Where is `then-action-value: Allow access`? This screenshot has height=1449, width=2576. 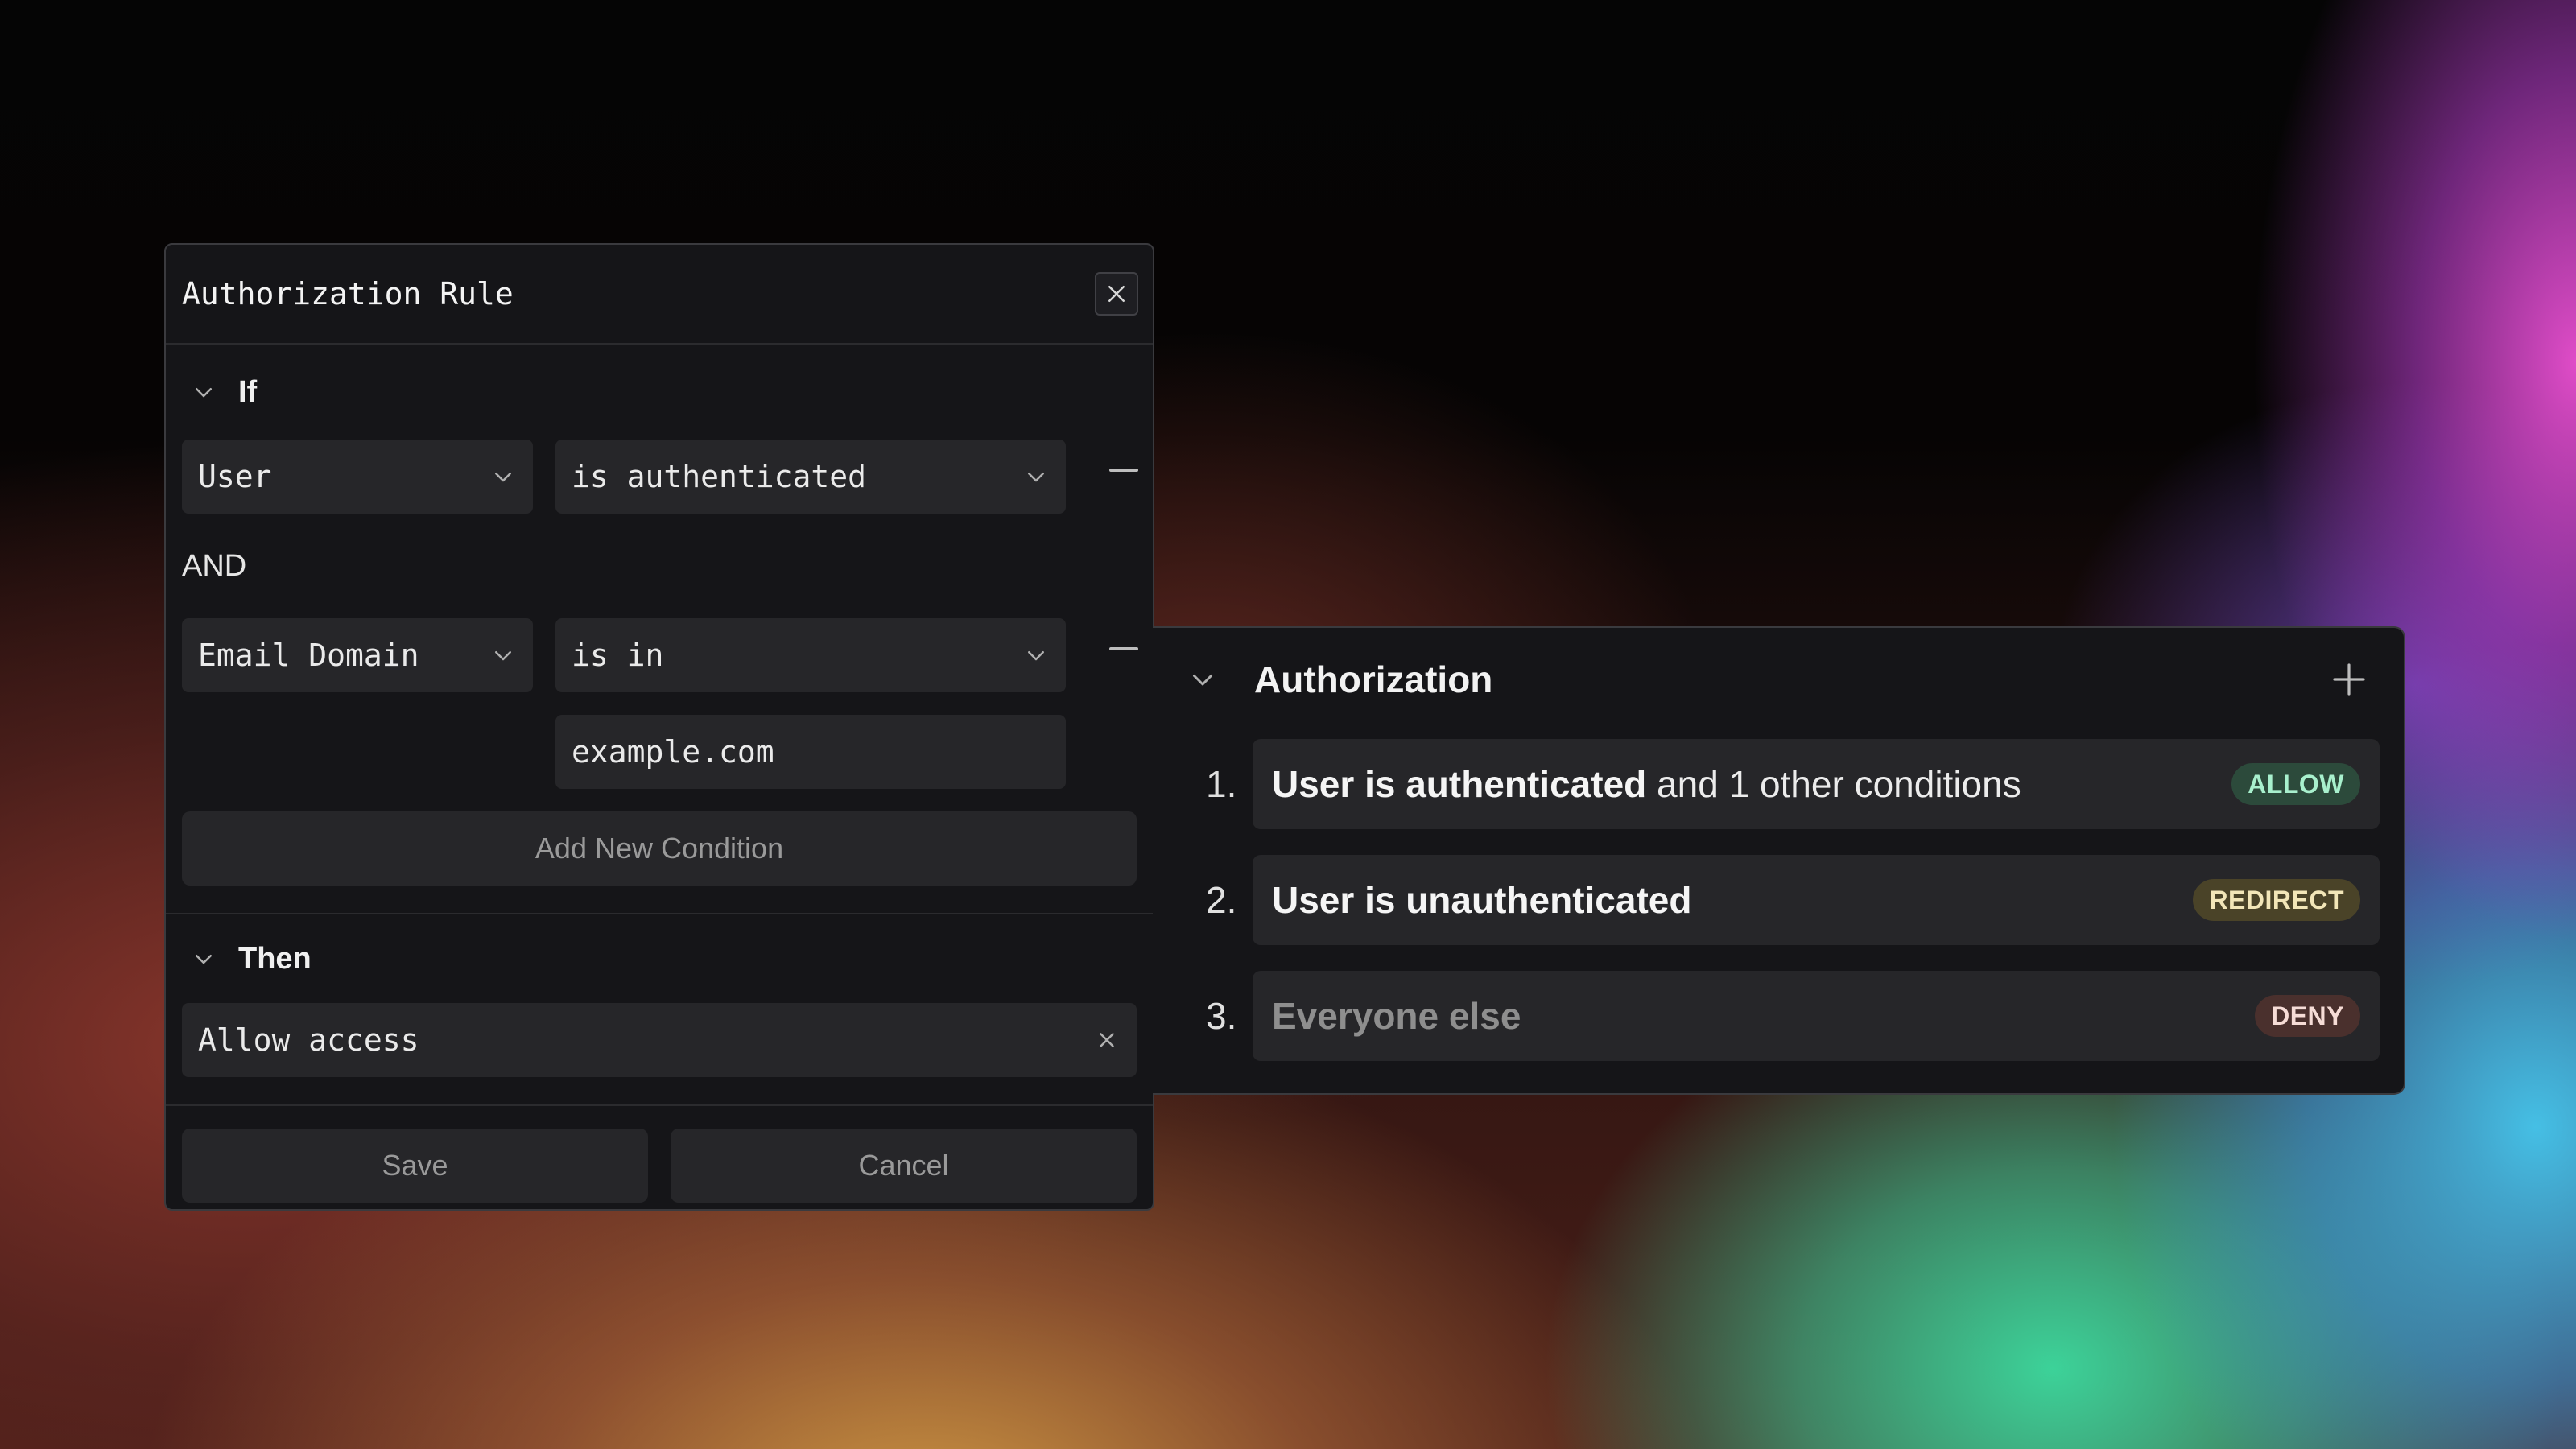 then-action-value: Allow access is located at coordinates (308, 1040).